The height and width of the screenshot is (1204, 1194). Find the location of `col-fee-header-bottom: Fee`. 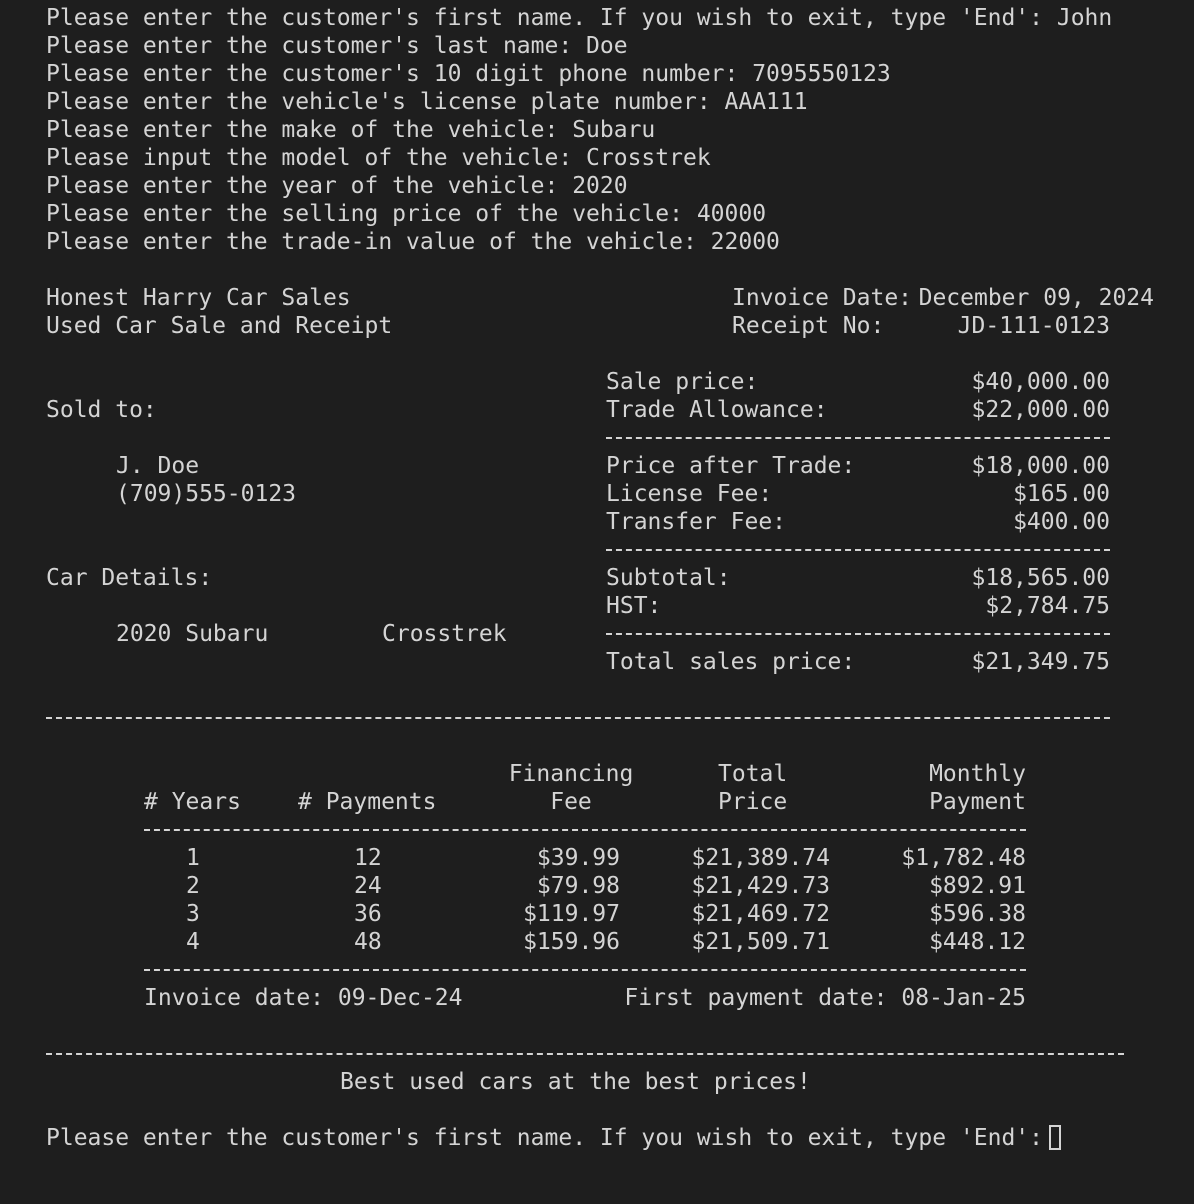

col-fee-header-bottom: Fee is located at coordinates (571, 802).